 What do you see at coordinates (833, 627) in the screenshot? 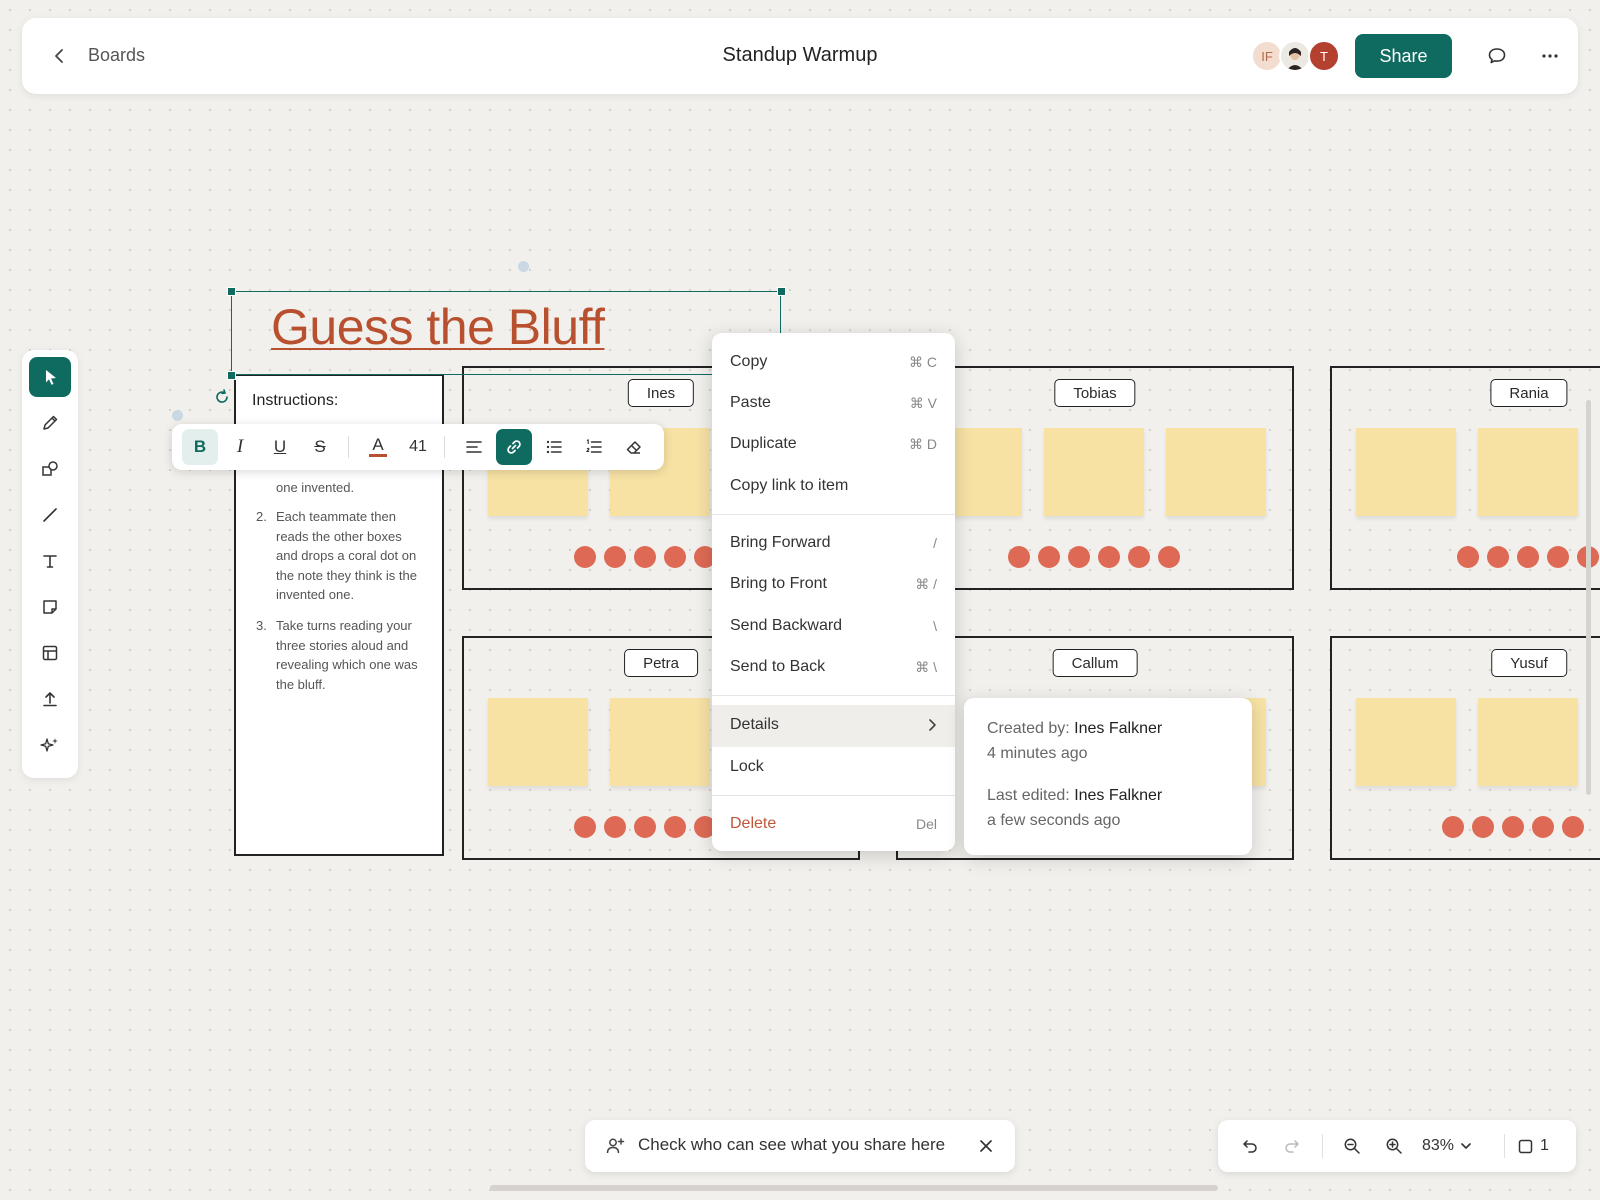
I see `menu-item-send-backward: Send Backward \` at bounding box center [833, 627].